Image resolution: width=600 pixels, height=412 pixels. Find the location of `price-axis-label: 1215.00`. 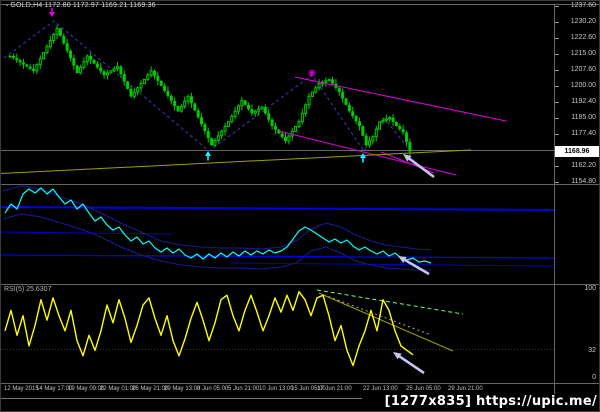

price-axis-label: 1215.00 is located at coordinates (583, 53).